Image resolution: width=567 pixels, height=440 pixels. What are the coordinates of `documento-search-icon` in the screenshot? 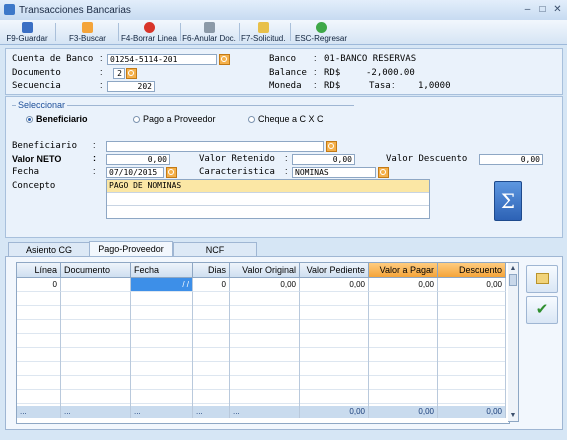 It's located at (131, 73).